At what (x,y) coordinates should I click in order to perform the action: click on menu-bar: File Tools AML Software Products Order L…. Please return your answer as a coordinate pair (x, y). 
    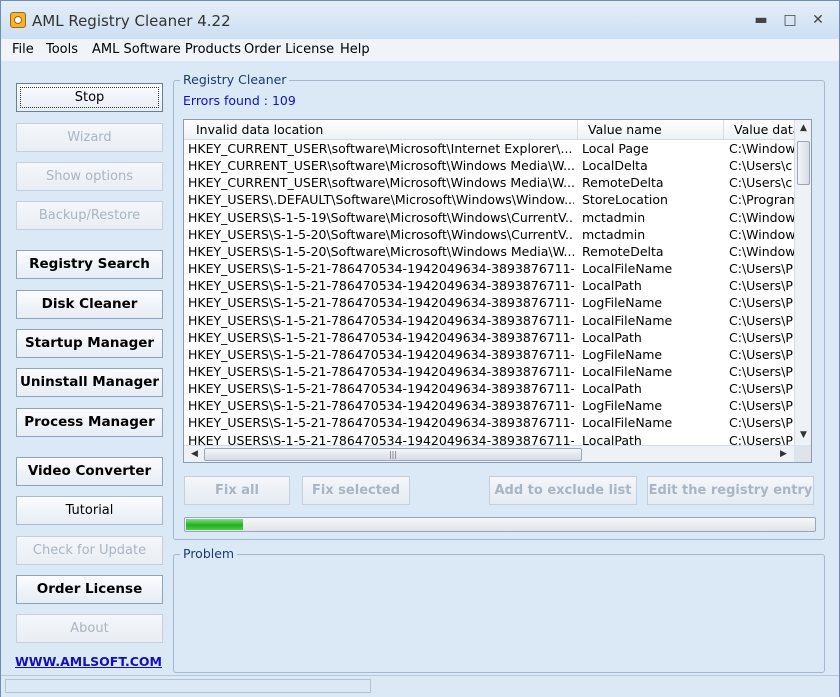
    Looking at the image, I should click on (420, 50).